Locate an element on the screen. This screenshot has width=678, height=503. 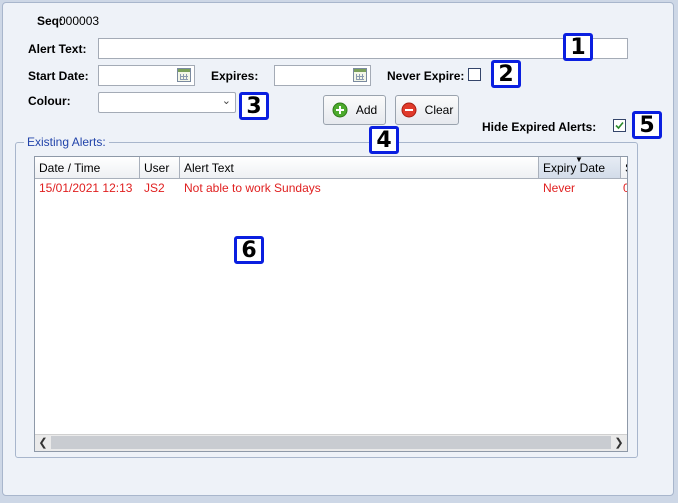
column-header-user: User is located at coordinates (160, 168).